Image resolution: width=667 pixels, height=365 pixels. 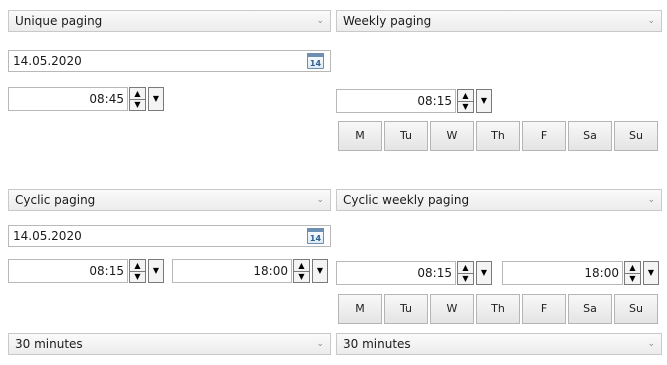 I want to click on weekly-time-spinner: ▲ ▼, so click(x=465, y=101).